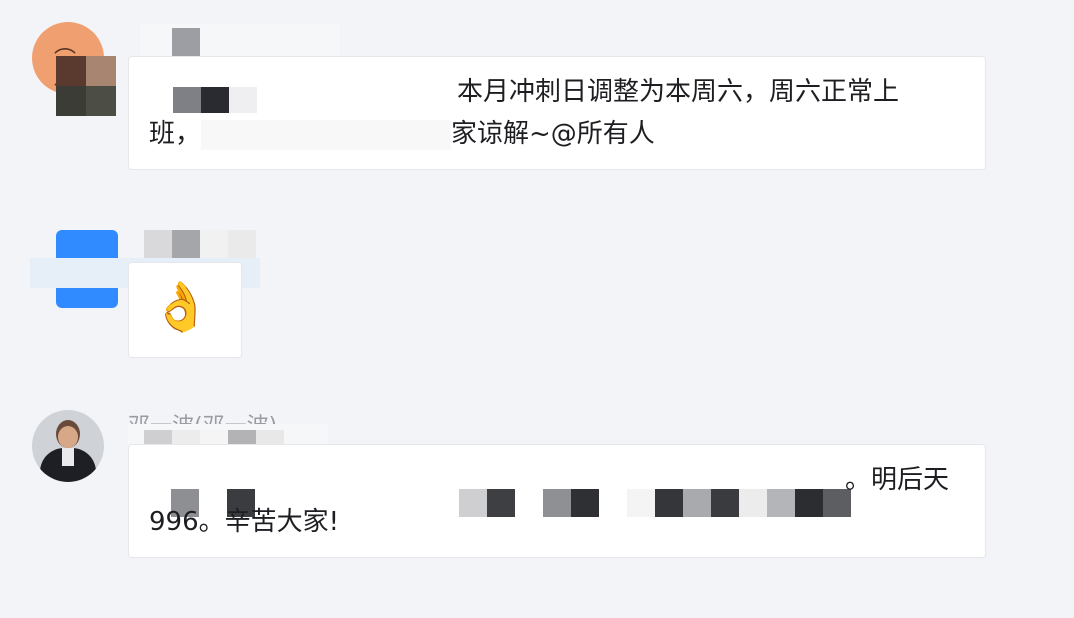 This screenshot has width=1074, height=618. Describe the element at coordinates (175, 134) in the screenshot. I see `message-text-start: 班，` at that location.